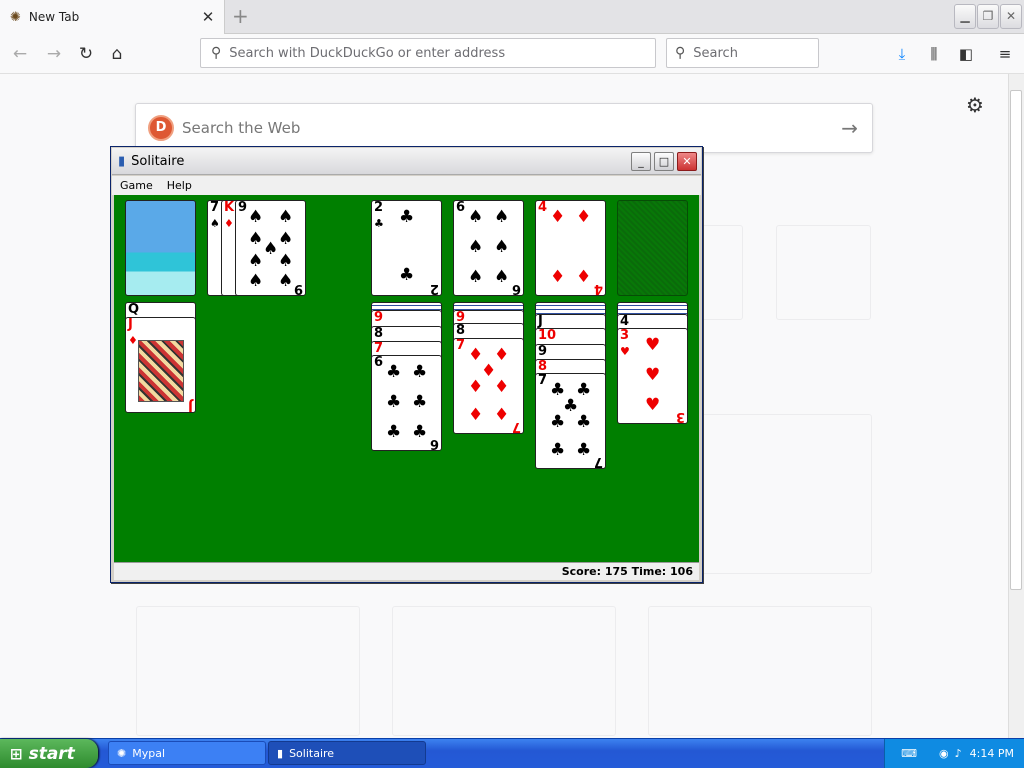  What do you see at coordinates (158, 161) in the screenshot?
I see `solitaire-title: Solitaire` at bounding box center [158, 161].